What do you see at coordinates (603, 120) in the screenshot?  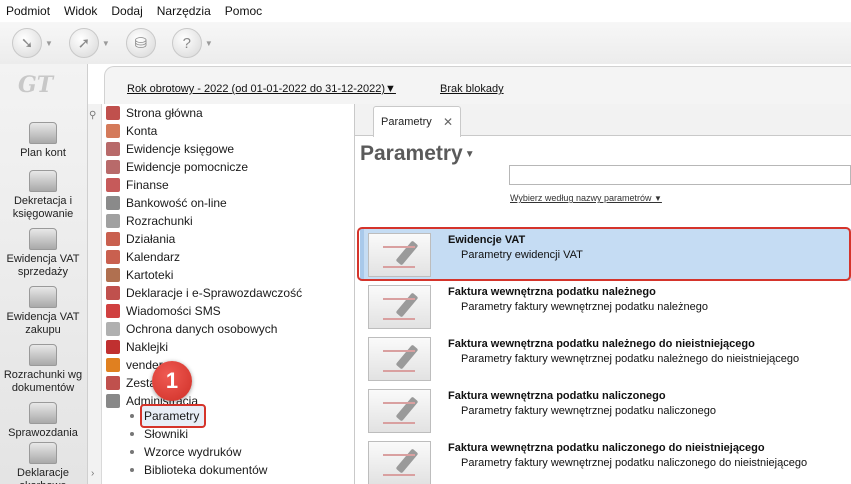 I see `tab-strip: Parametry ✕` at bounding box center [603, 120].